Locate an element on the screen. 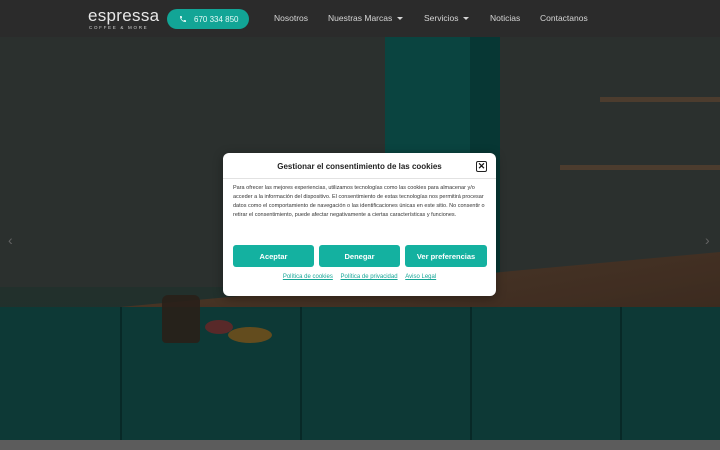 The height and width of the screenshot is (450, 720). logo-tagline: COFFEE & MORE is located at coordinates (119, 27).